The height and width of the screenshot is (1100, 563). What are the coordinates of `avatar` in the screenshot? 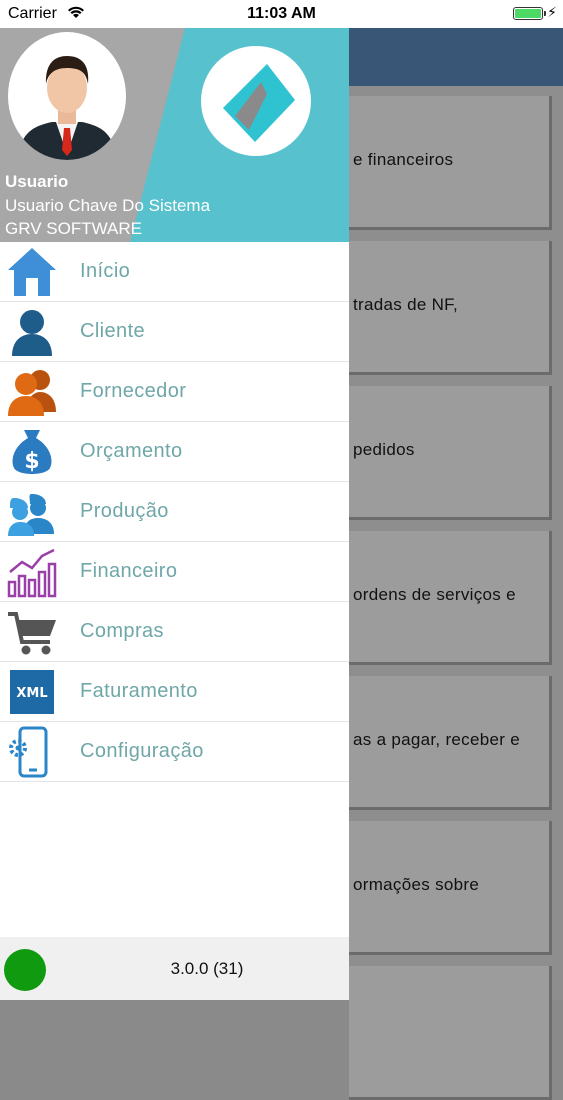 It's located at (67, 96).